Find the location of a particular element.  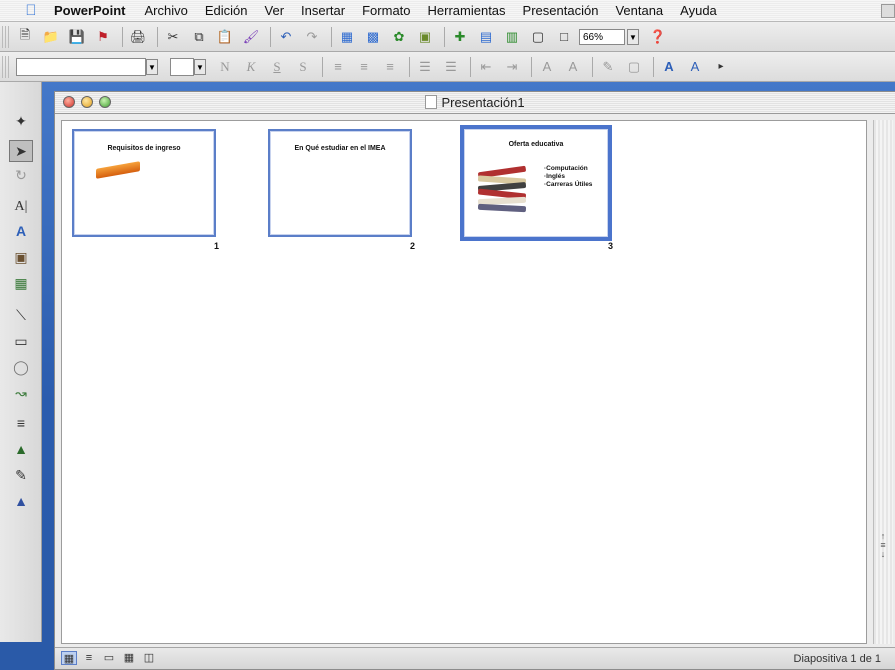

normal-view-button: ▦ is located at coordinates (69, 658).